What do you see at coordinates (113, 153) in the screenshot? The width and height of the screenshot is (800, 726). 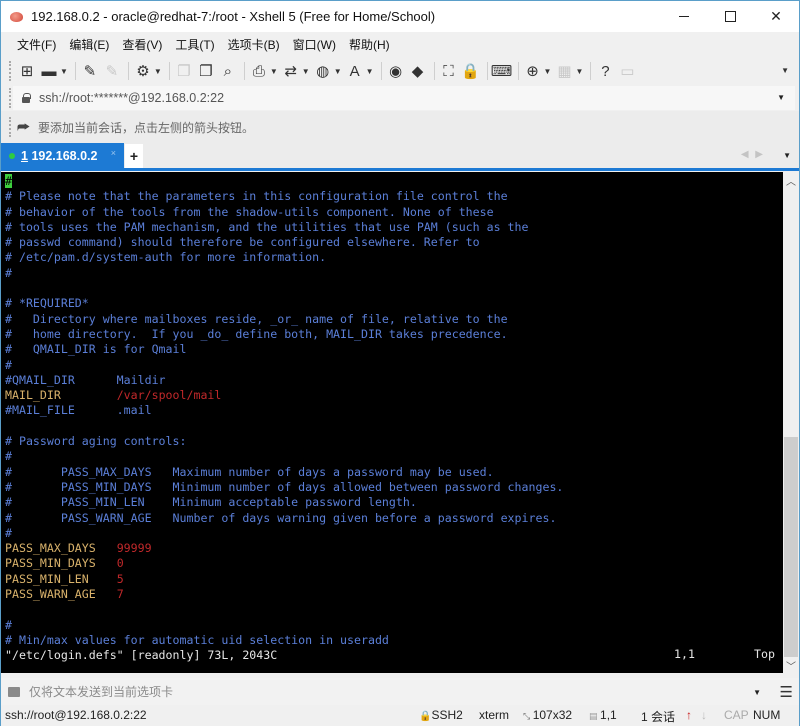 I see `tab-close-icon: ×` at bounding box center [113, 153].